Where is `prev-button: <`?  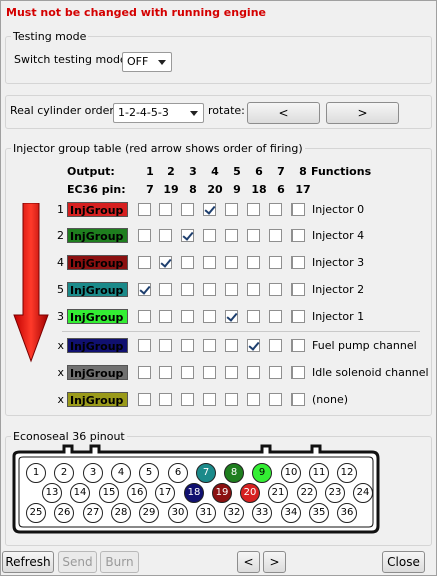
prev-button: < is located at coordinates (248, 562).